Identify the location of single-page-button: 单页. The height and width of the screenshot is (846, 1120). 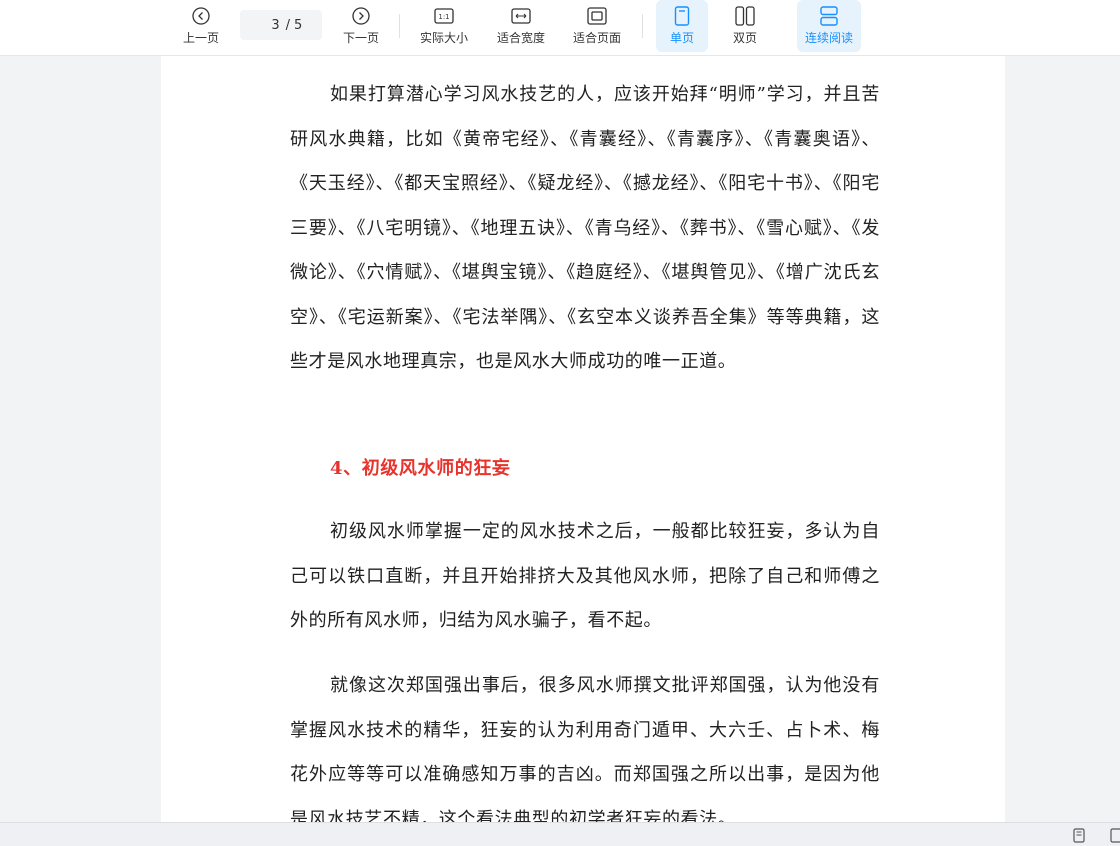
(682, 26).